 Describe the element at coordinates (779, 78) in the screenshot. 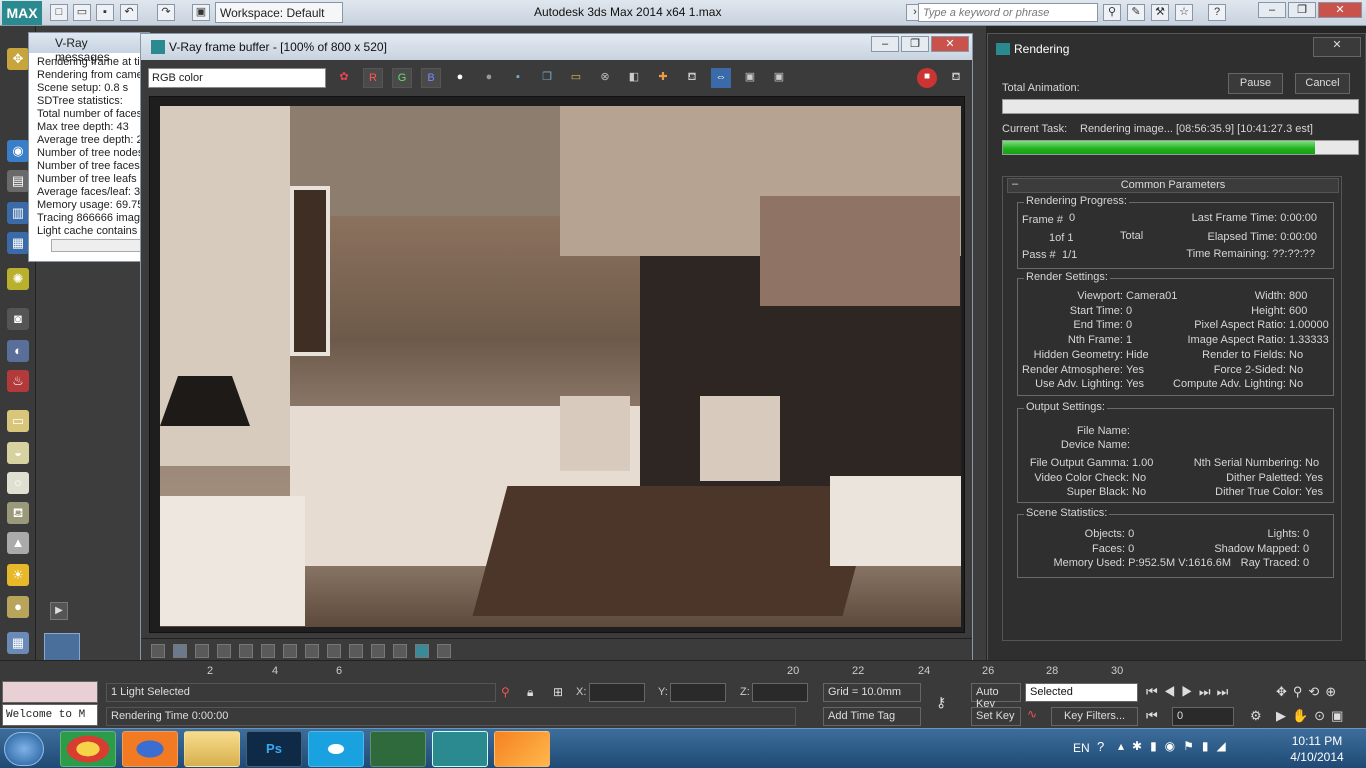

I see `lens-effects-icon: ▣` at that location.